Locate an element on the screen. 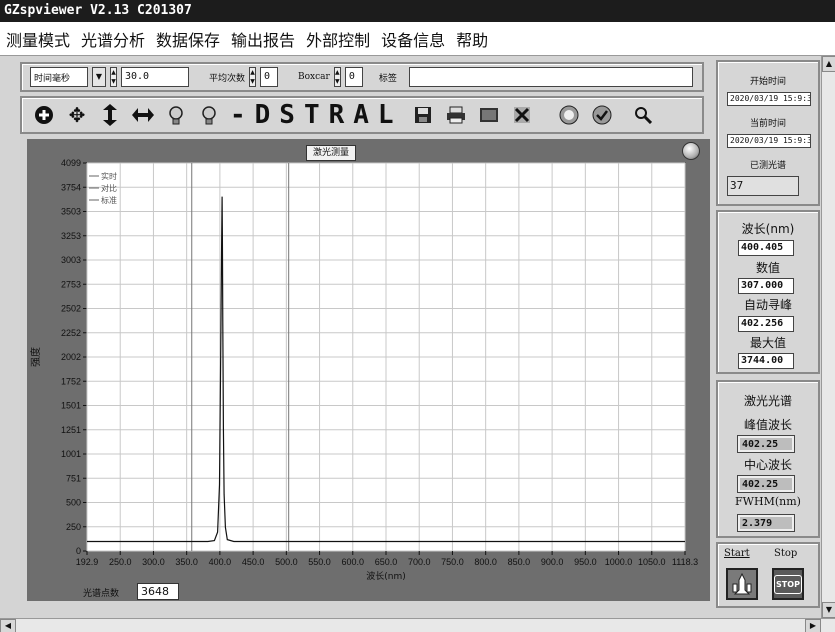 This screenshot has height=632, width=835. y-tick-label: 3253 is located at coordinates (71, 236).